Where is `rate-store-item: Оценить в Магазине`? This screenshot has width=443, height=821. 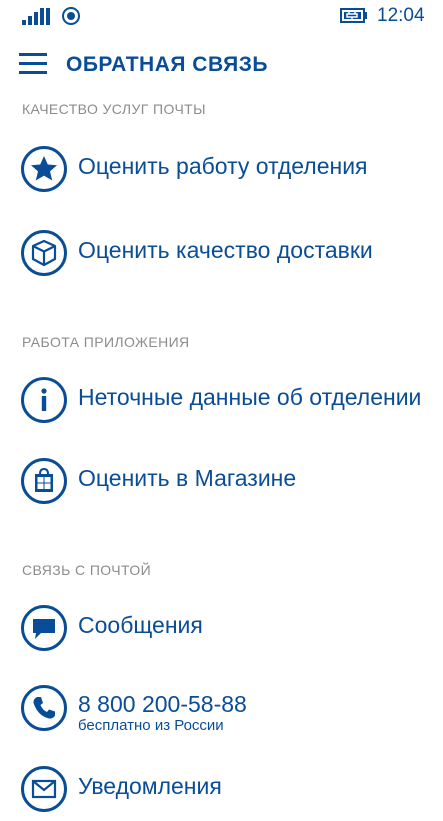 rate-store-item: Оценить в Магазине is located at coordinates (221, 481).